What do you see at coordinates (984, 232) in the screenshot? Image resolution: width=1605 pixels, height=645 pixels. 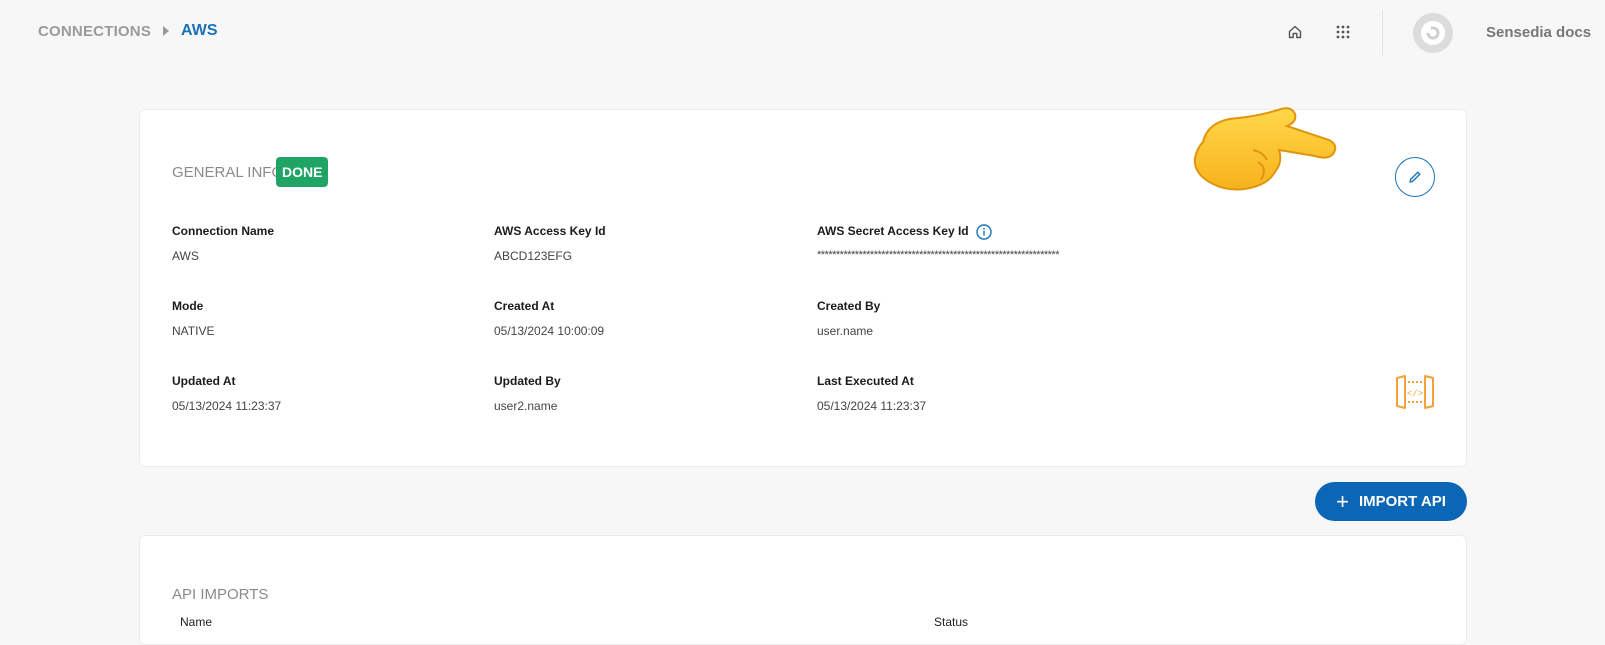 I see `info-icon` at bounding box center [984, 232].